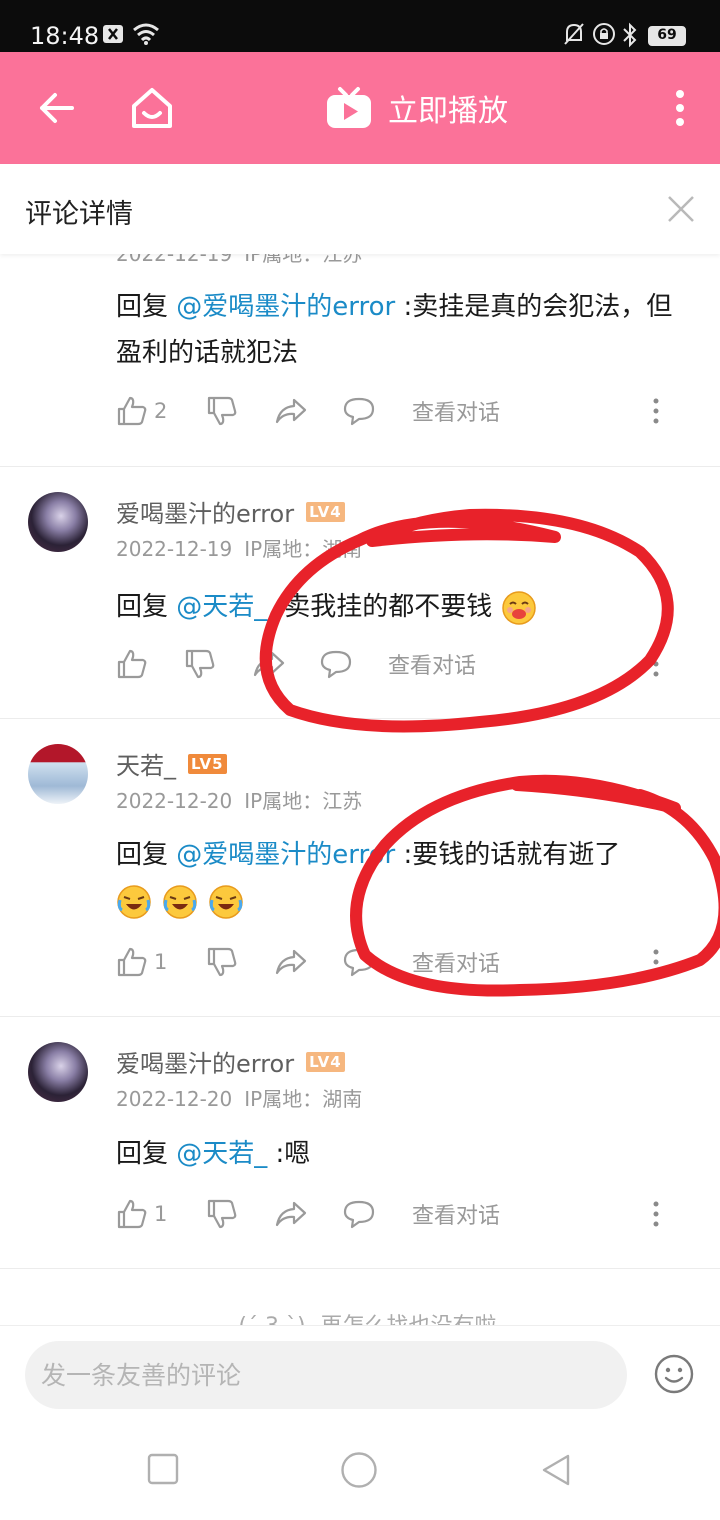  Describe the element at coordinates (239, 1099) in the screenshot. I see `comment-meta: 2022-12-20 IP属地：湖南` at that location.